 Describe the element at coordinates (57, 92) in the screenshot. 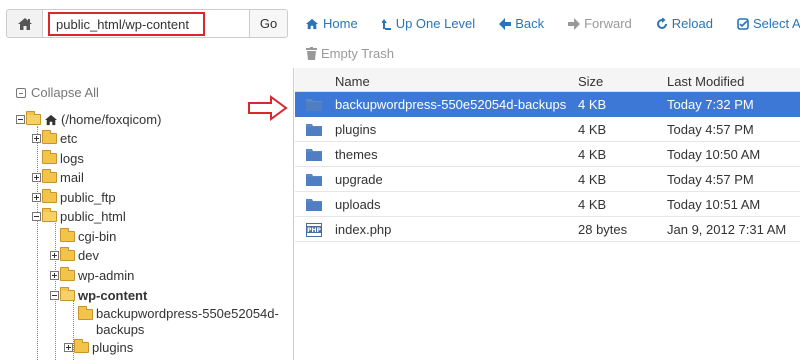

I see `collapse-all-button: Collapse All` at that location.